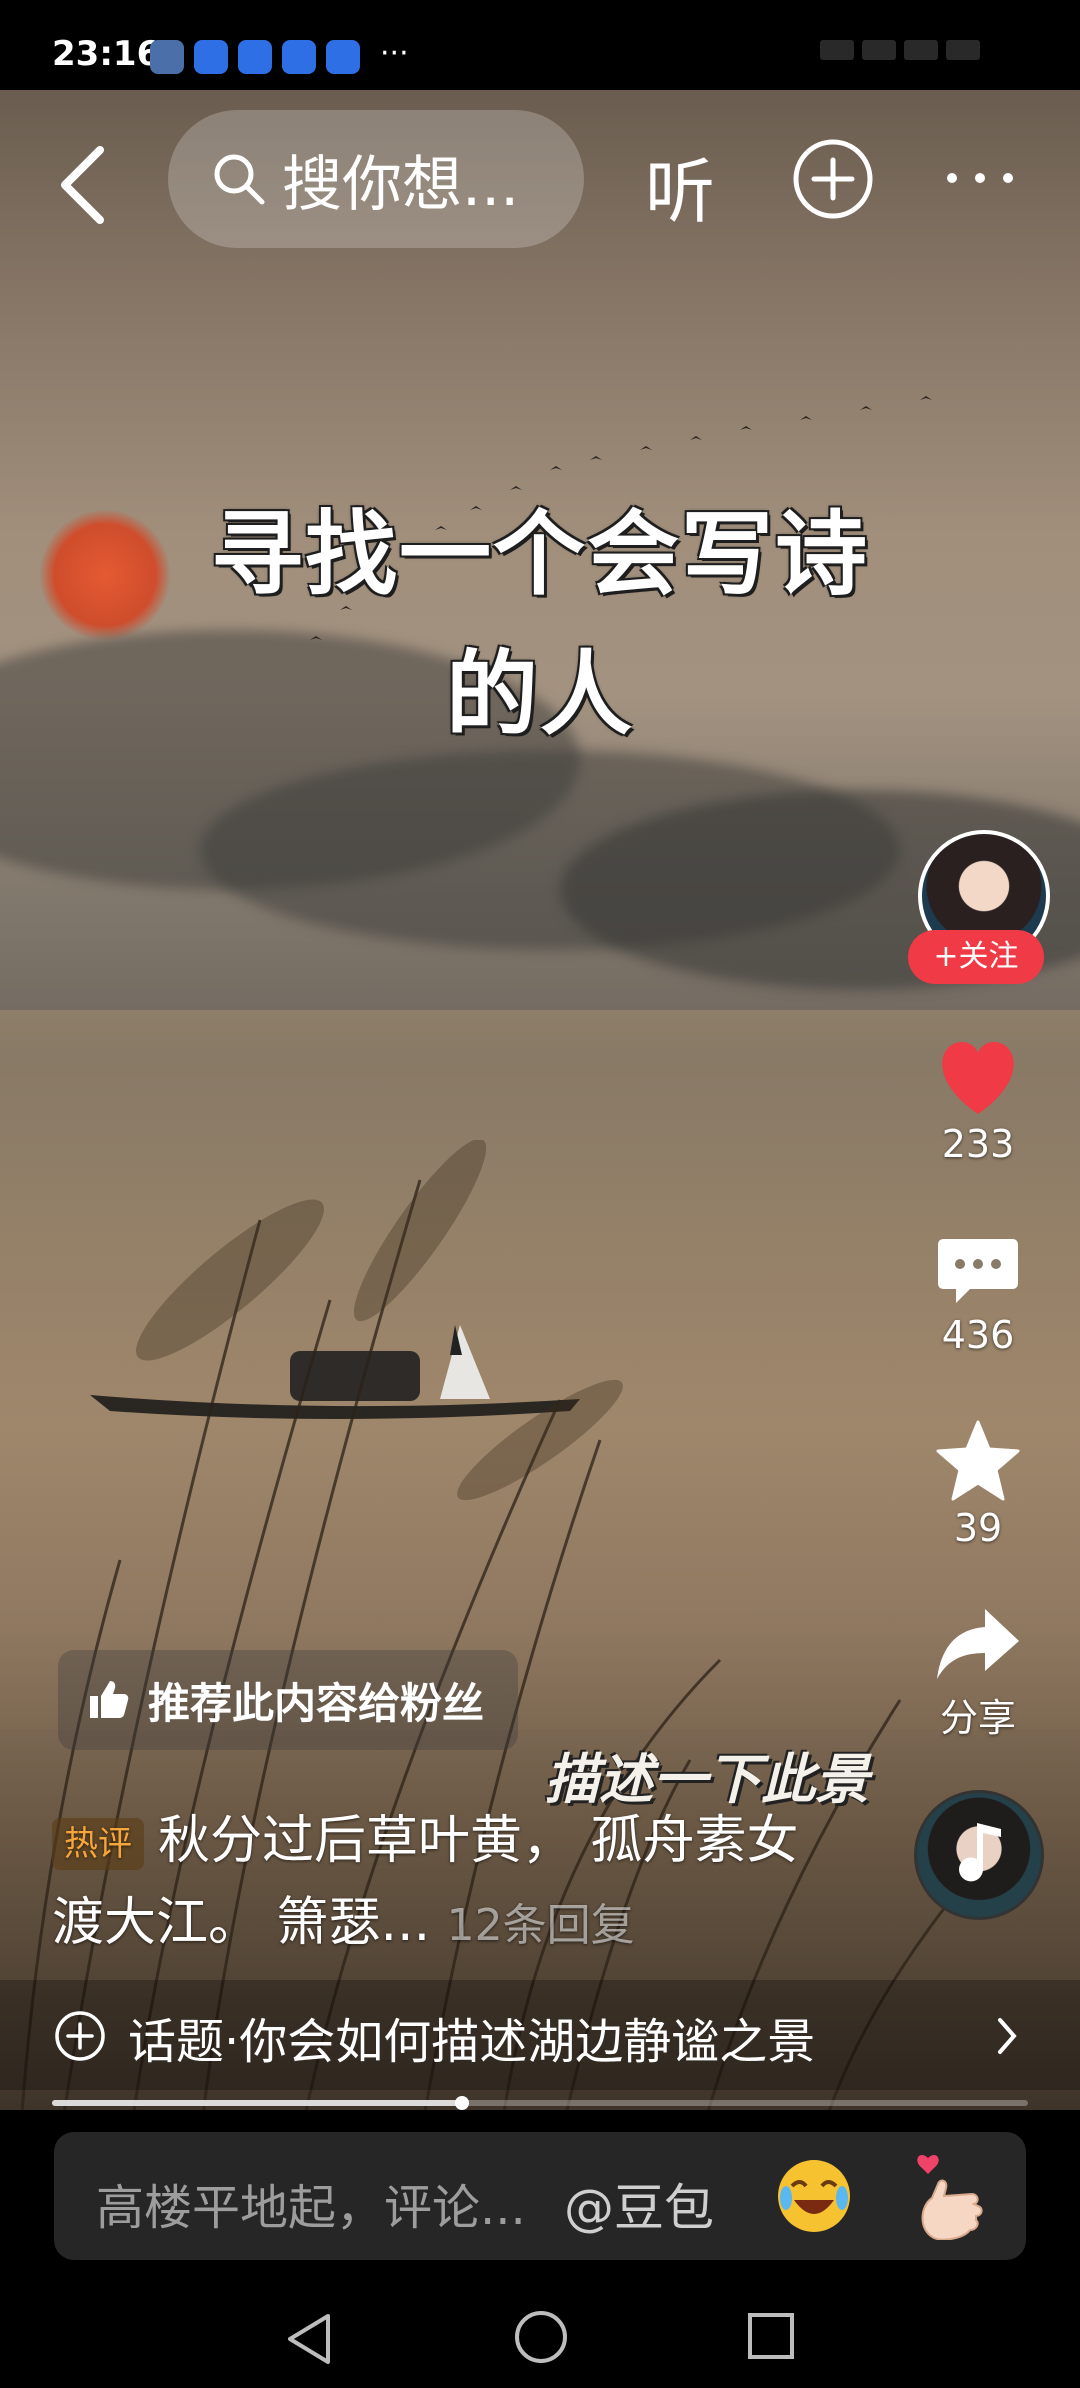  Describe the element at coordinates (920, 56) in the screenshot. I see `system-status-icons` at that location.